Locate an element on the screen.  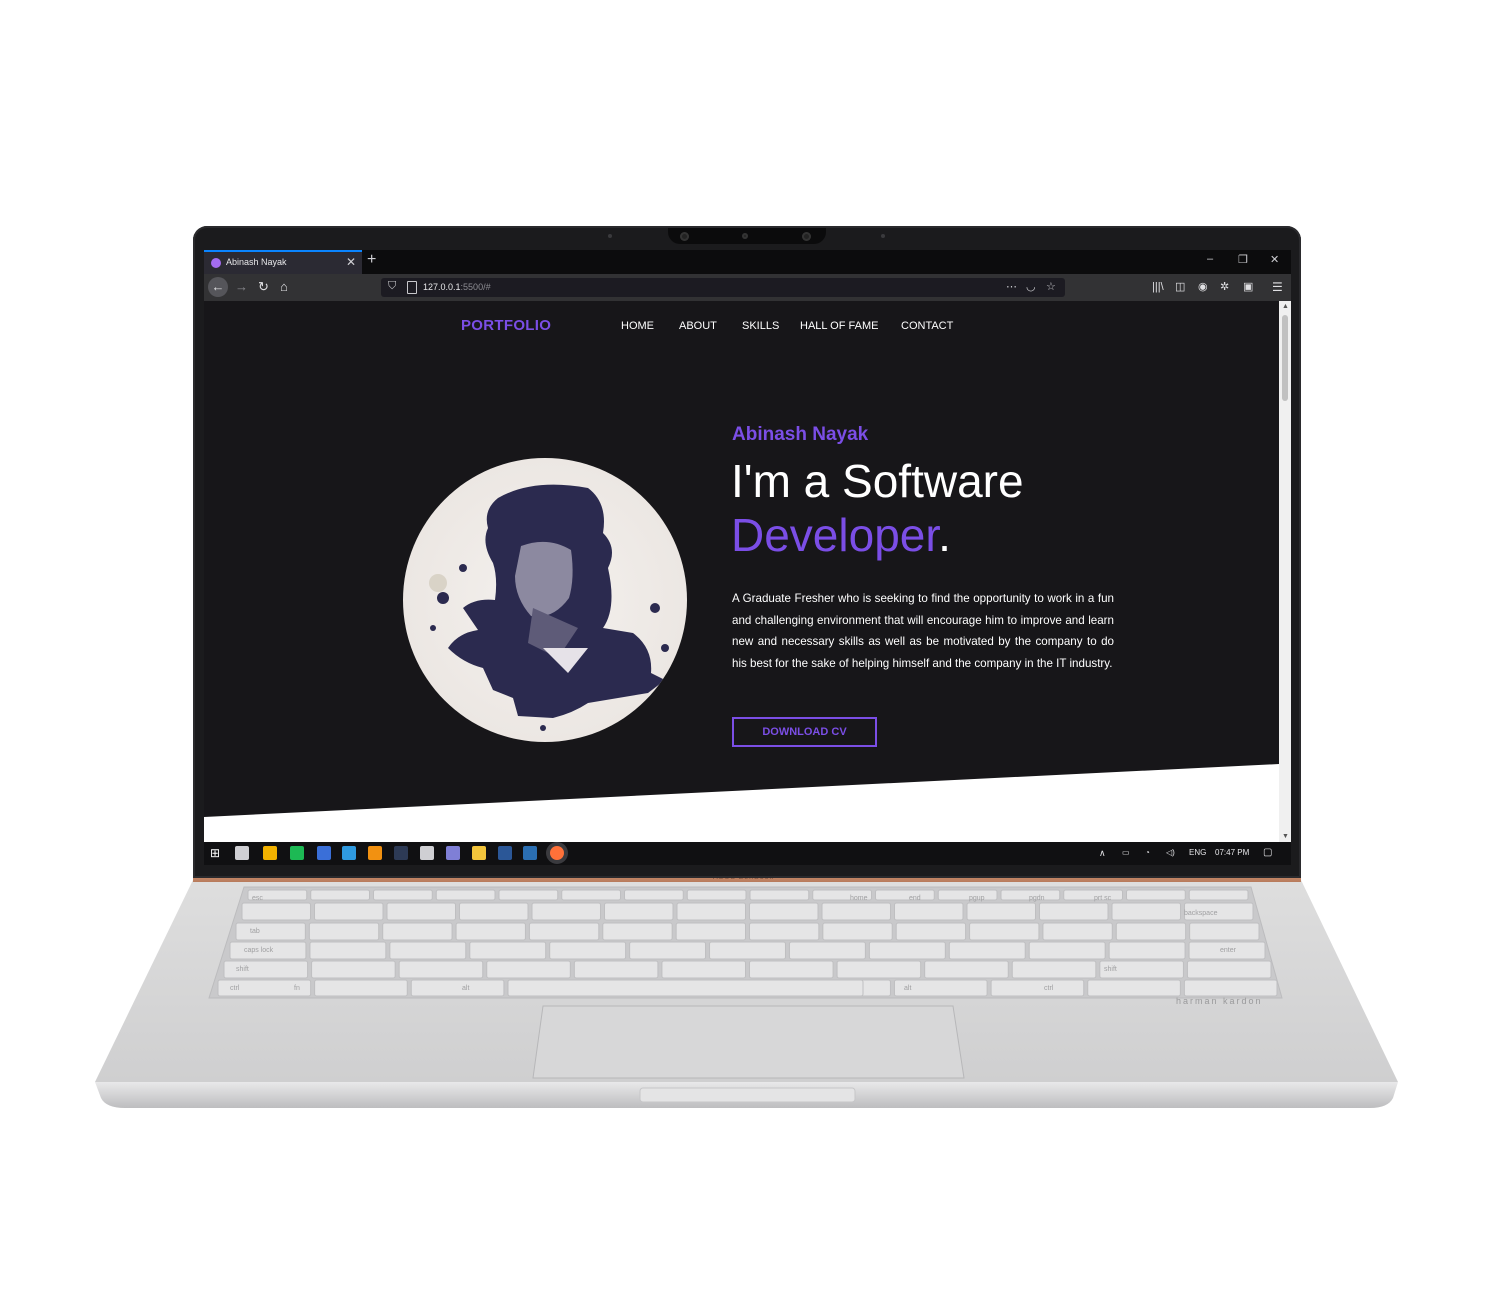
notification-icon: ▢ is located at coordinates (1267, 852).